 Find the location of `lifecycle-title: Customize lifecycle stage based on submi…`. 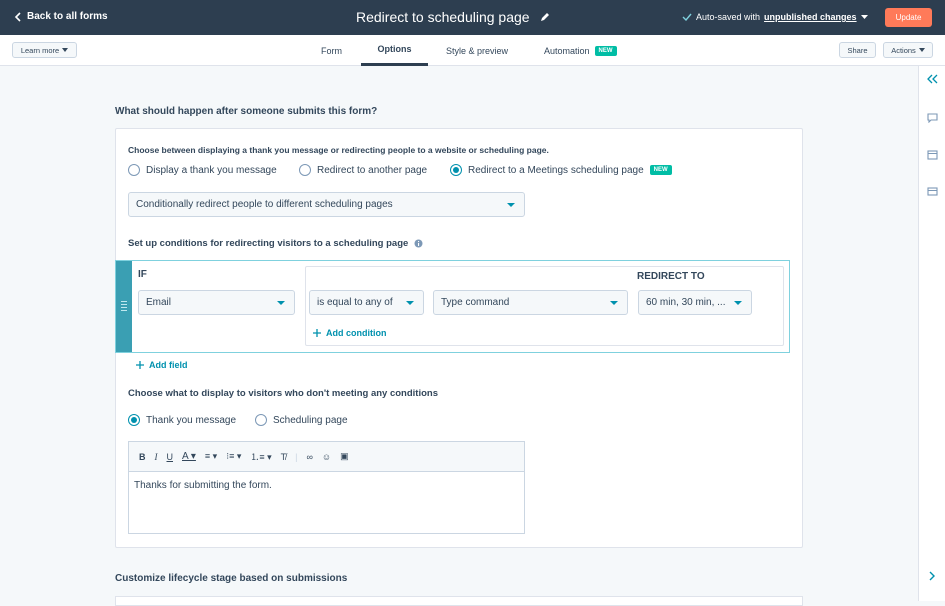

lifecycle-title: Customize lifecycle stage based on submi… is located at coordinates (231, 578).